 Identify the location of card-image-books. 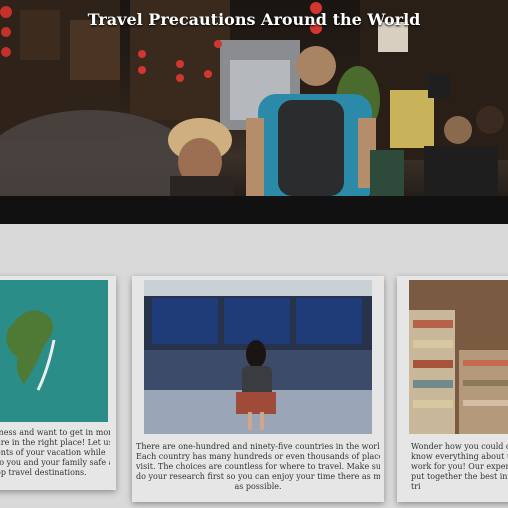
(458, 357).